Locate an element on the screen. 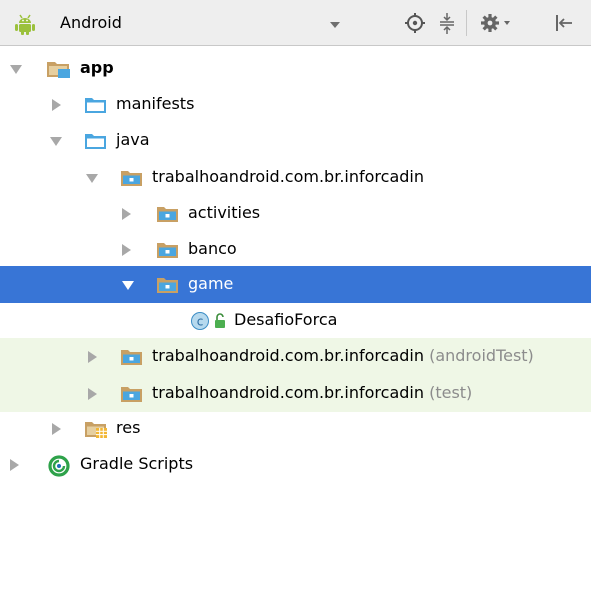  project-view-label: Android is located at coordinates (91, 22).